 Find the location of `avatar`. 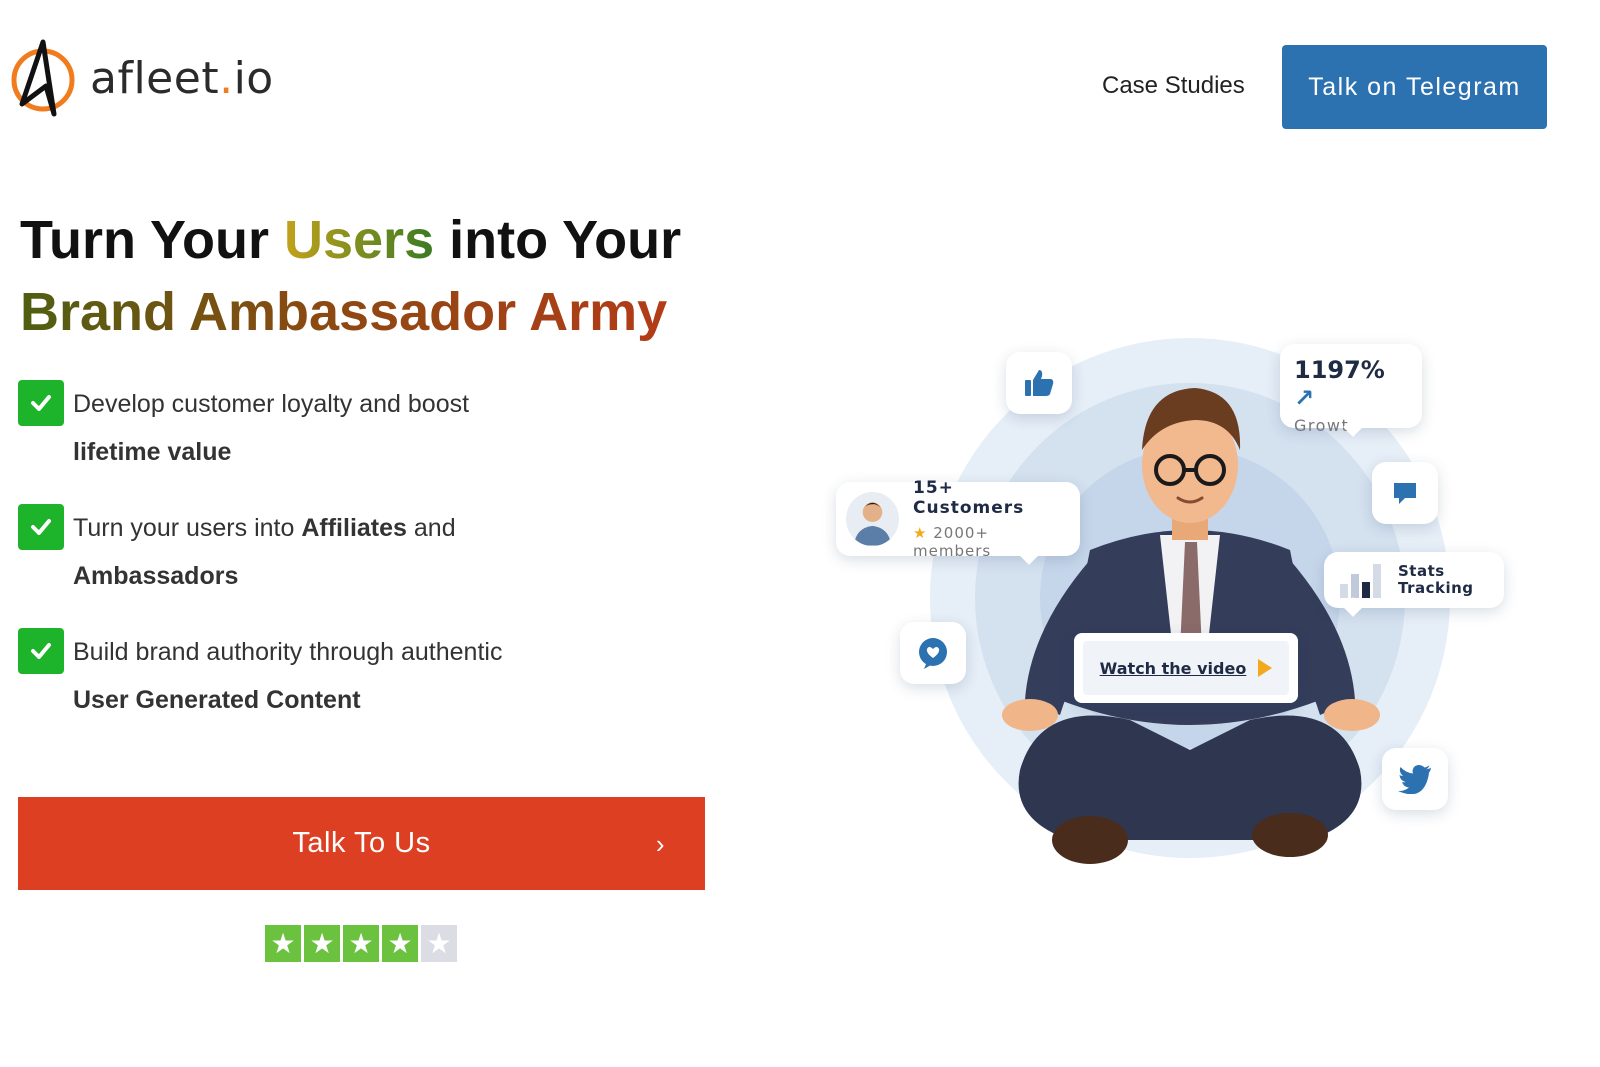

avatar is located at coordinates (872, 519).